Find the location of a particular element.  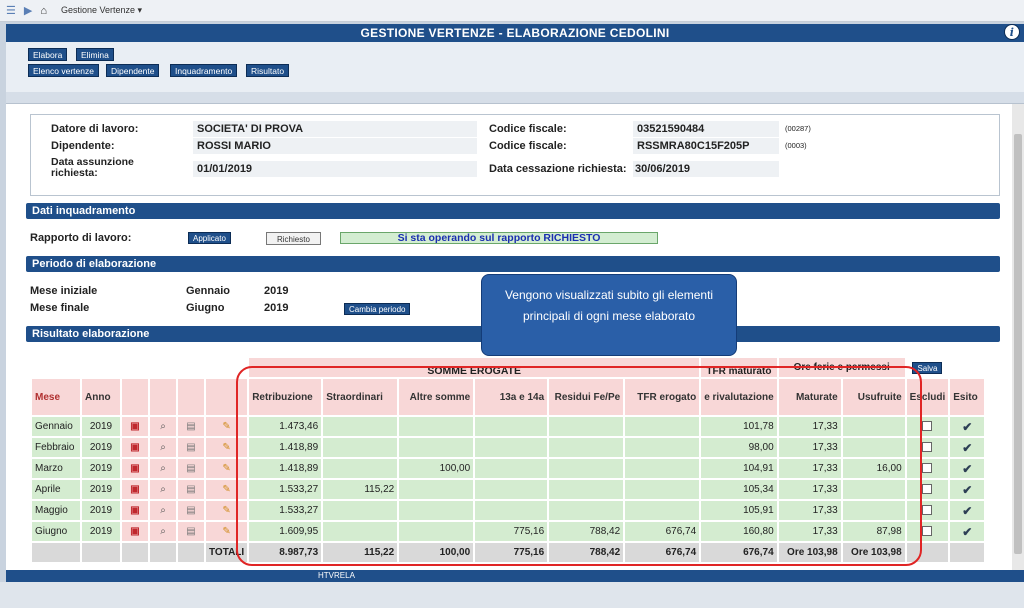

scrollbar-thumb is located at coordinates (1018, 344).